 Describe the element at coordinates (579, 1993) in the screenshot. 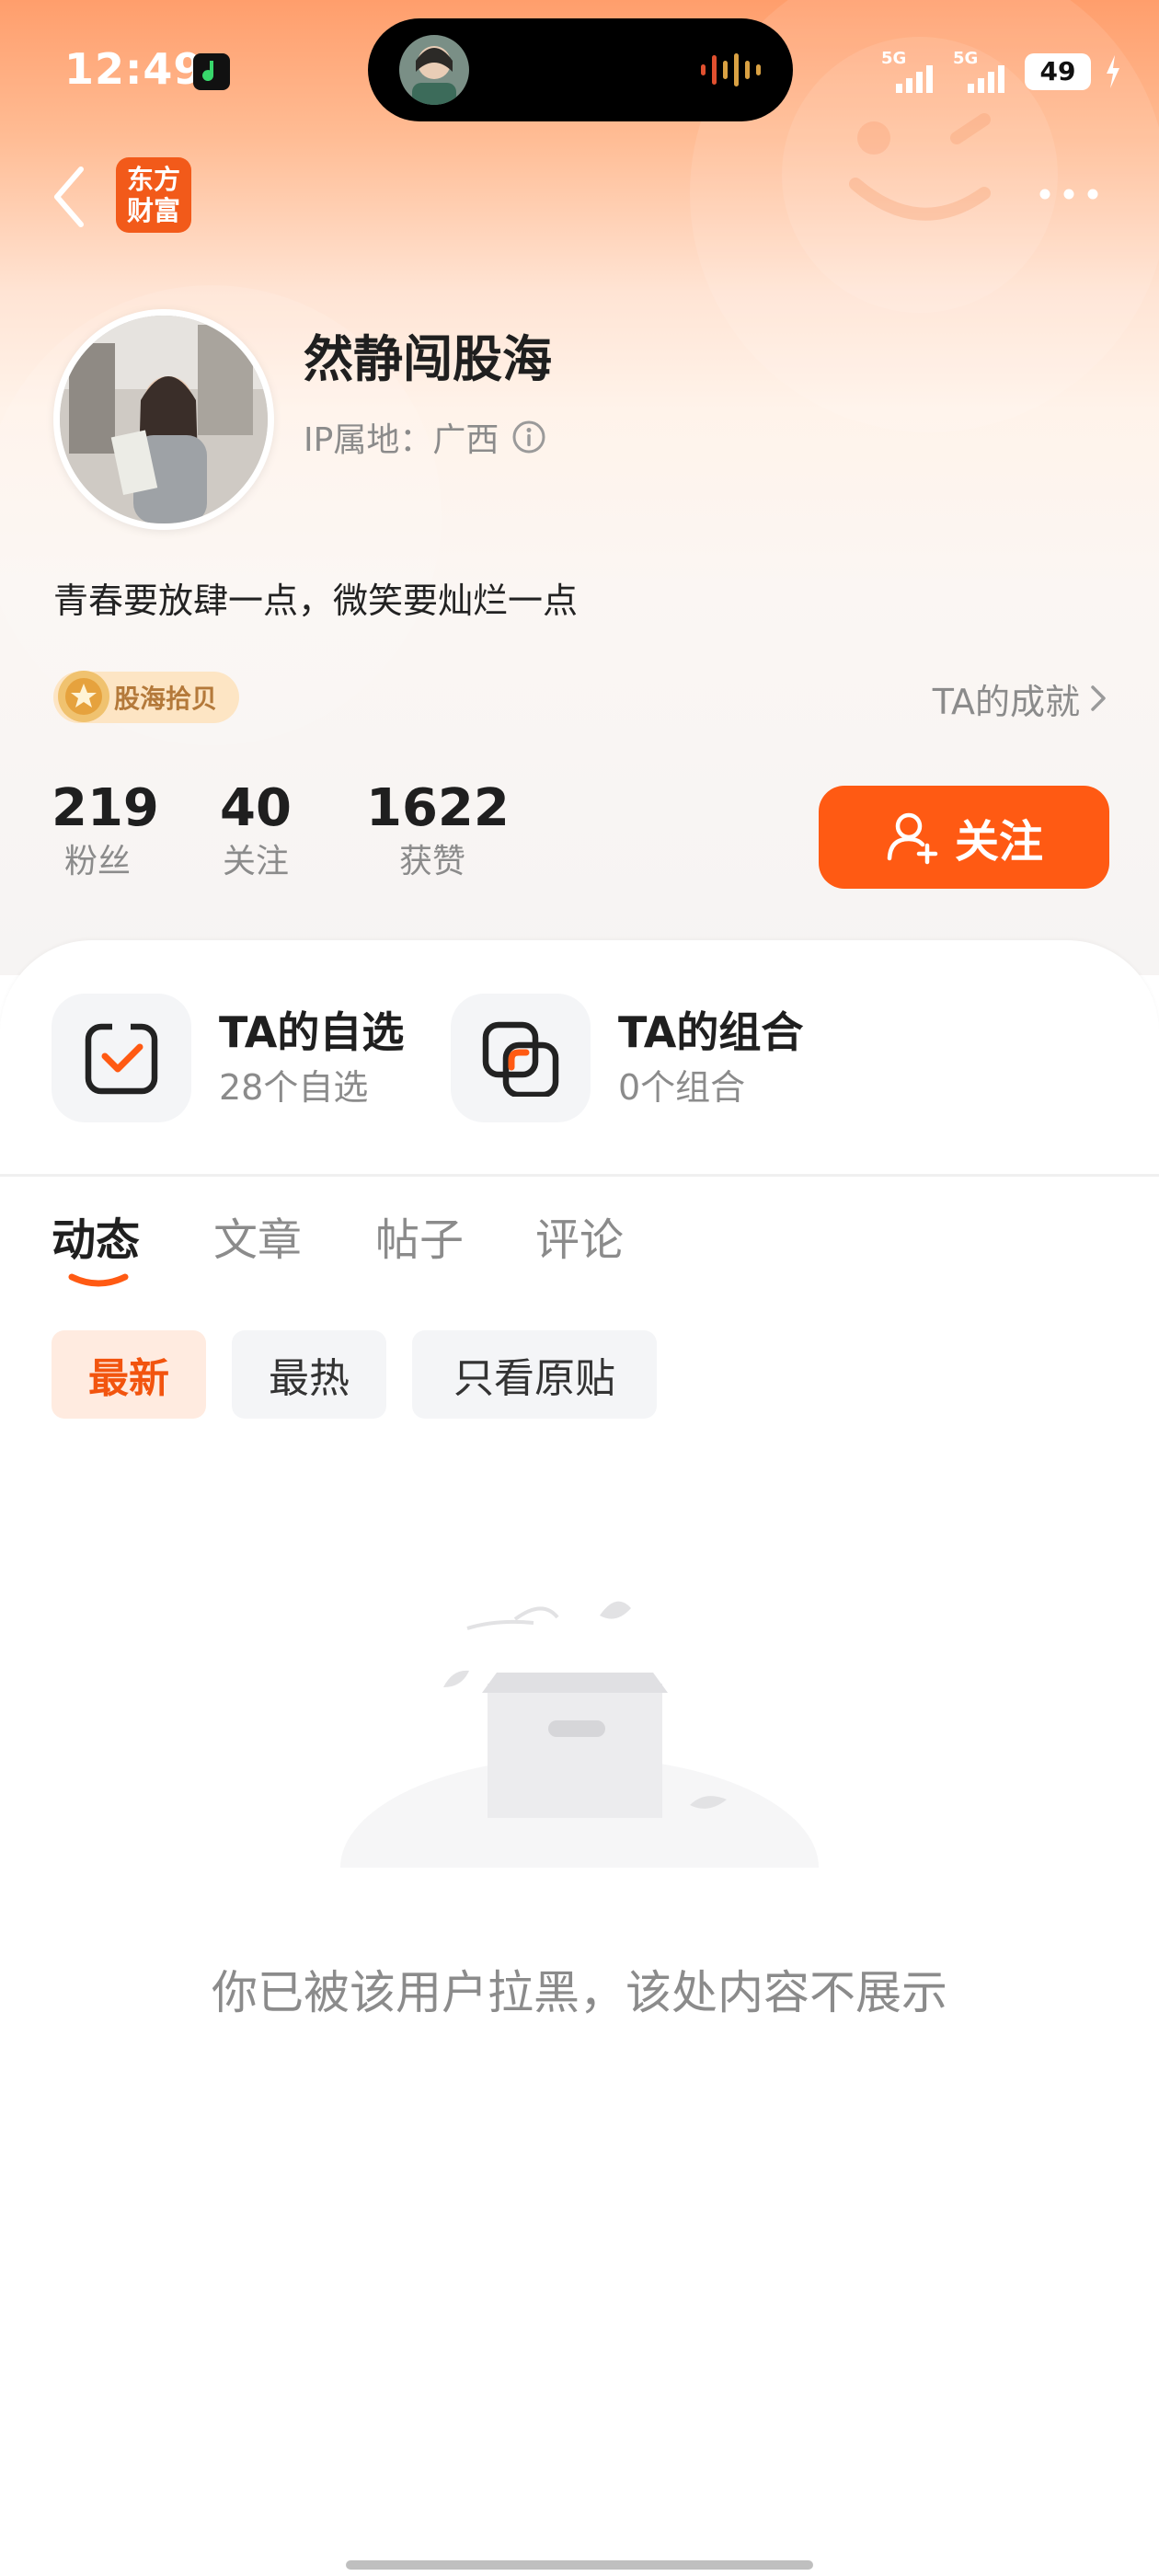

I see `empty-state-message: 你已被该用户拉黑，该处内容不展示` at that location.